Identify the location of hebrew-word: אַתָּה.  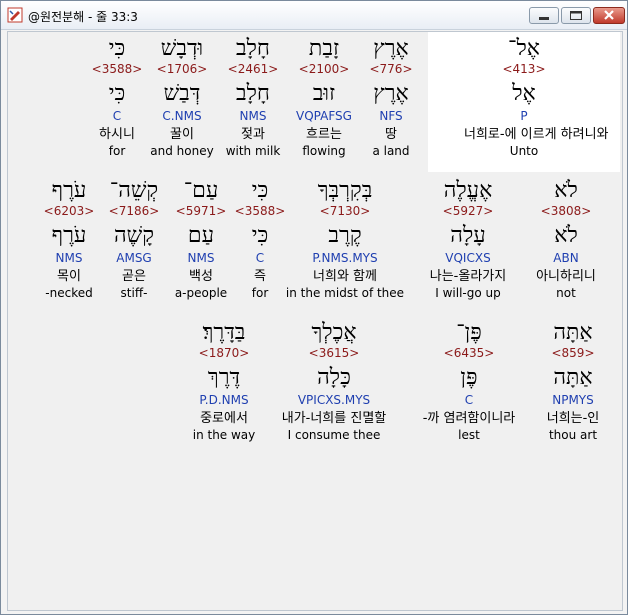
(573, 332).